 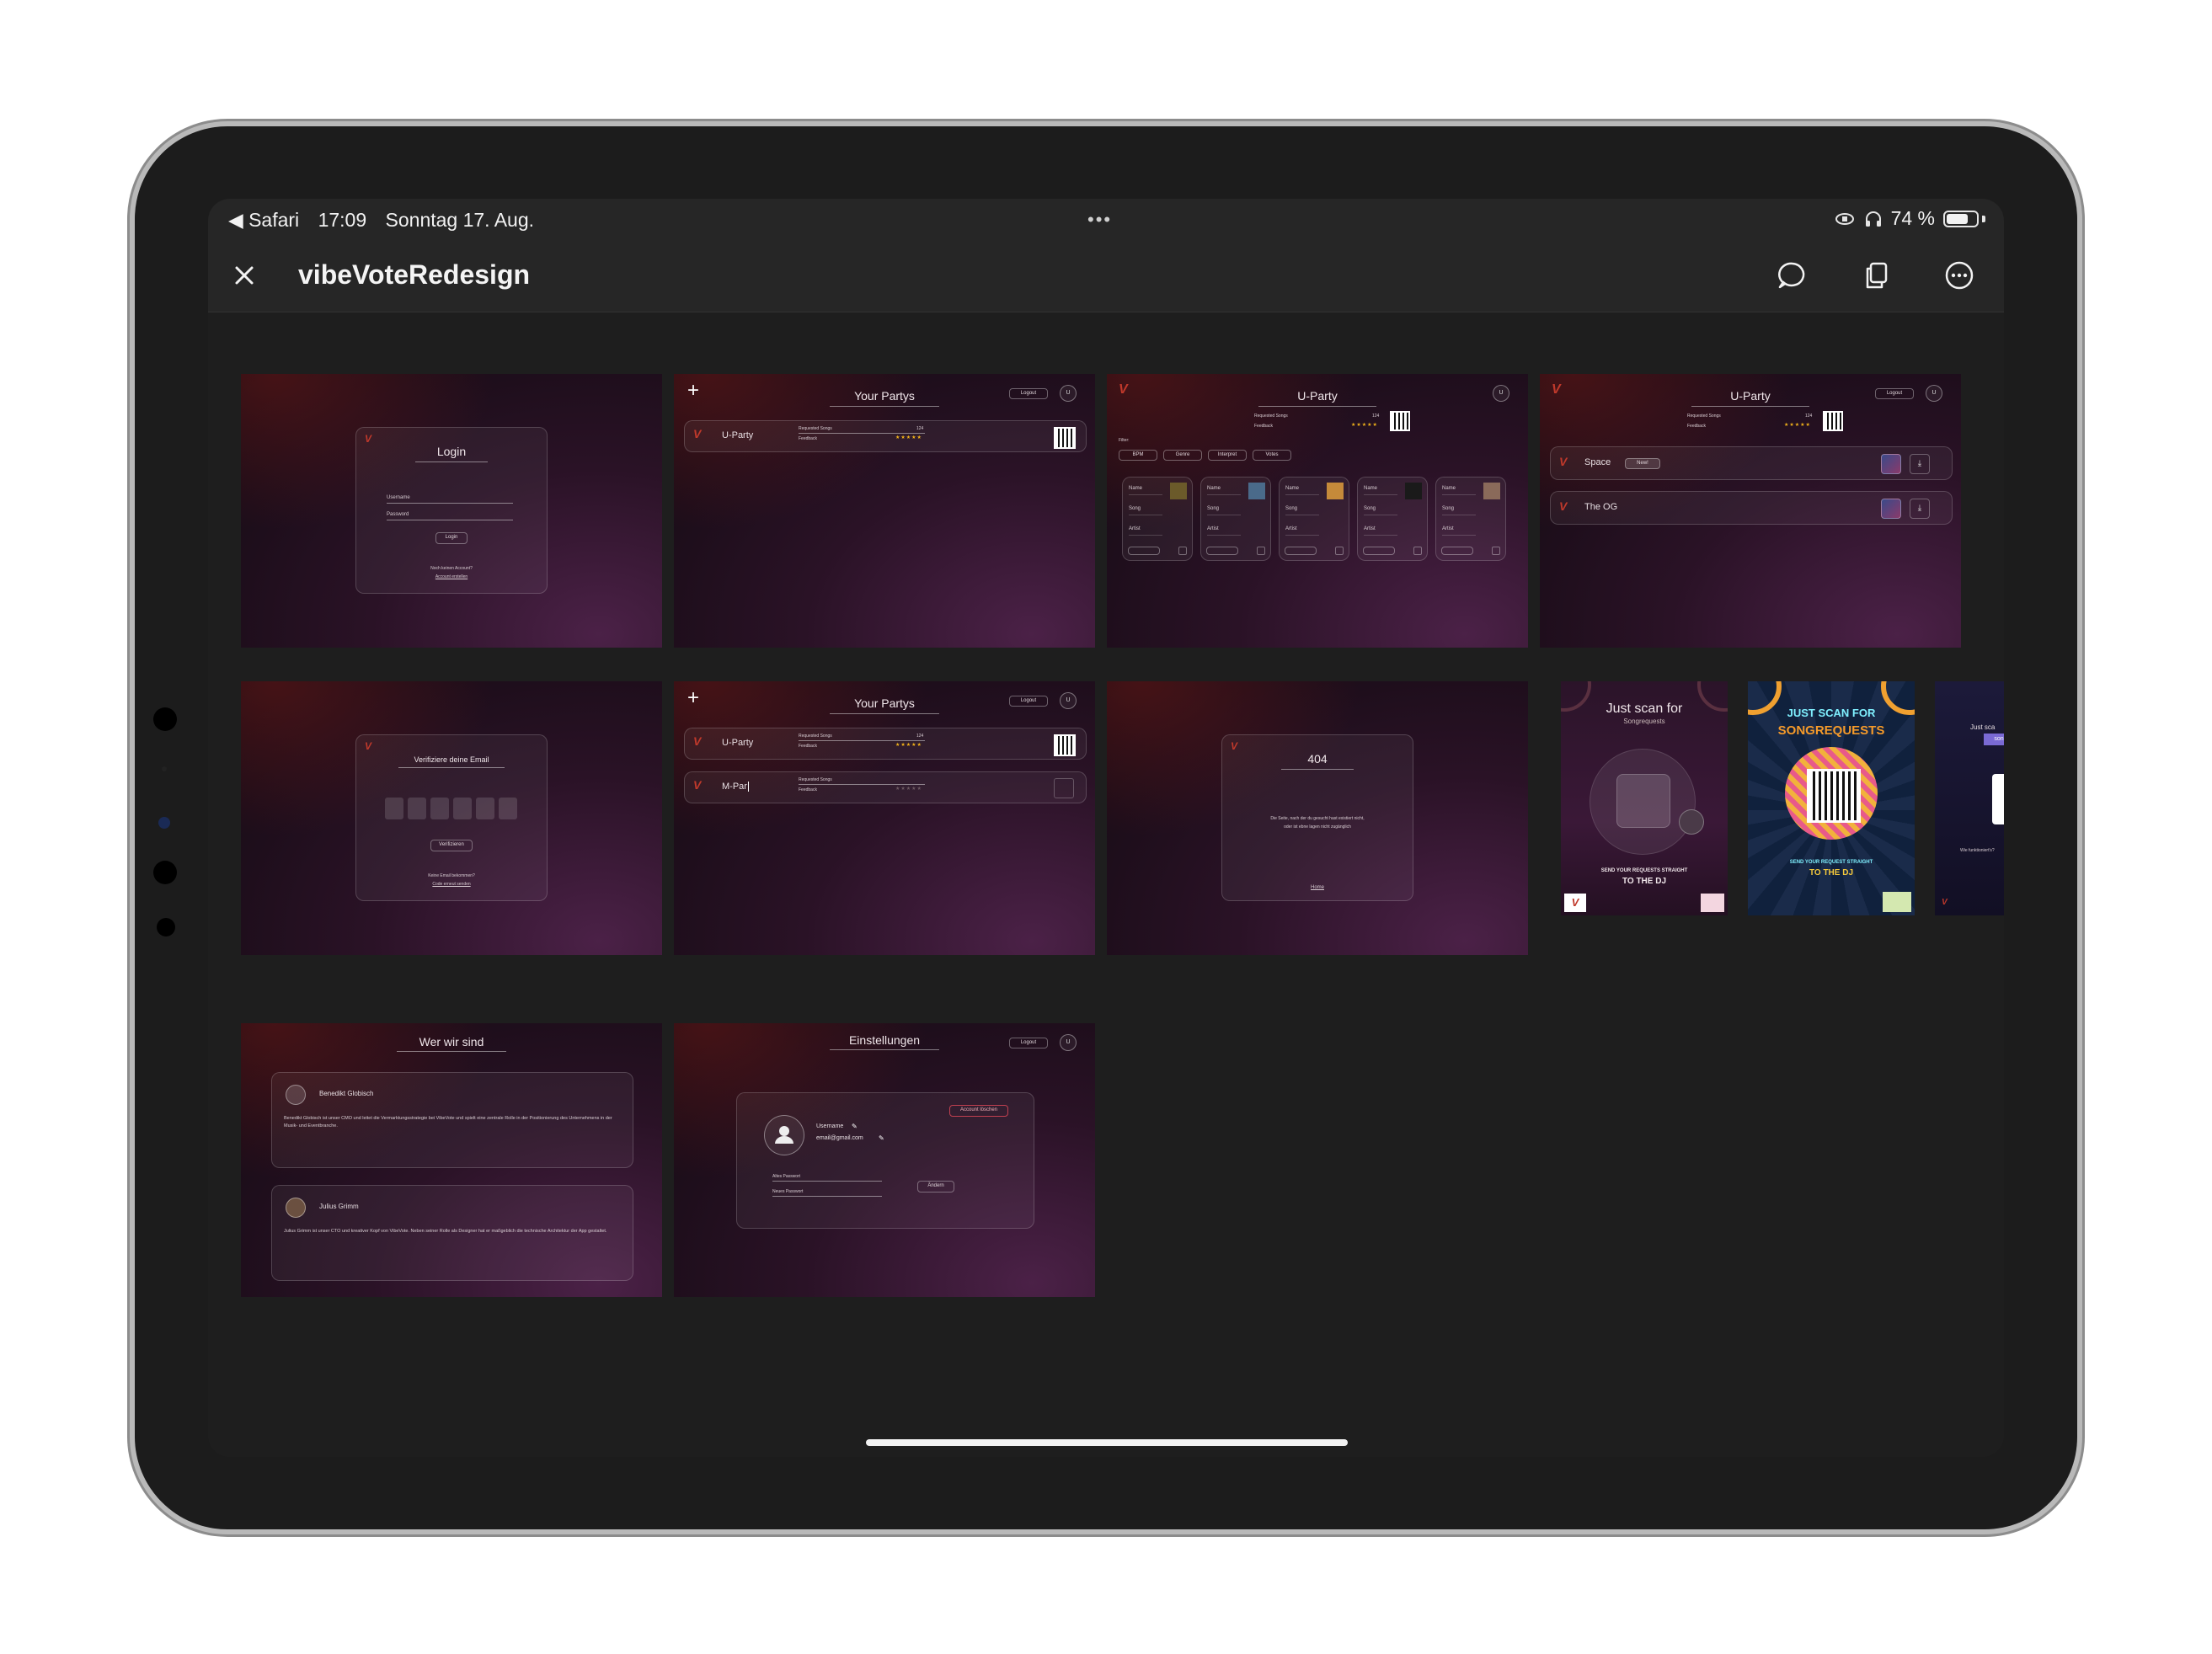 I want to click on filter-chip-interpret: Interpret, so click(x=1227, y=456).